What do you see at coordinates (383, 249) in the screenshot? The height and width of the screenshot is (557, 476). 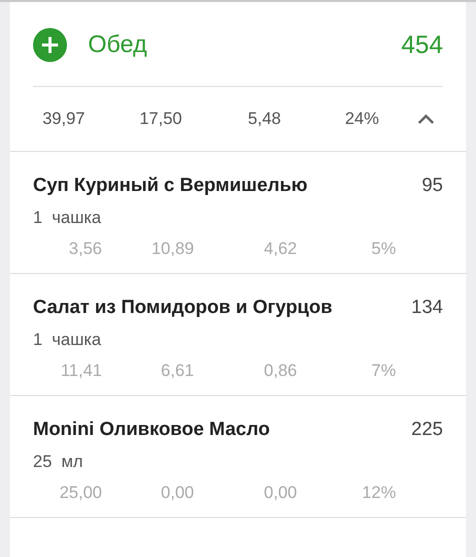 I see `macro-value: 5%` at bounding box center [383, 249].